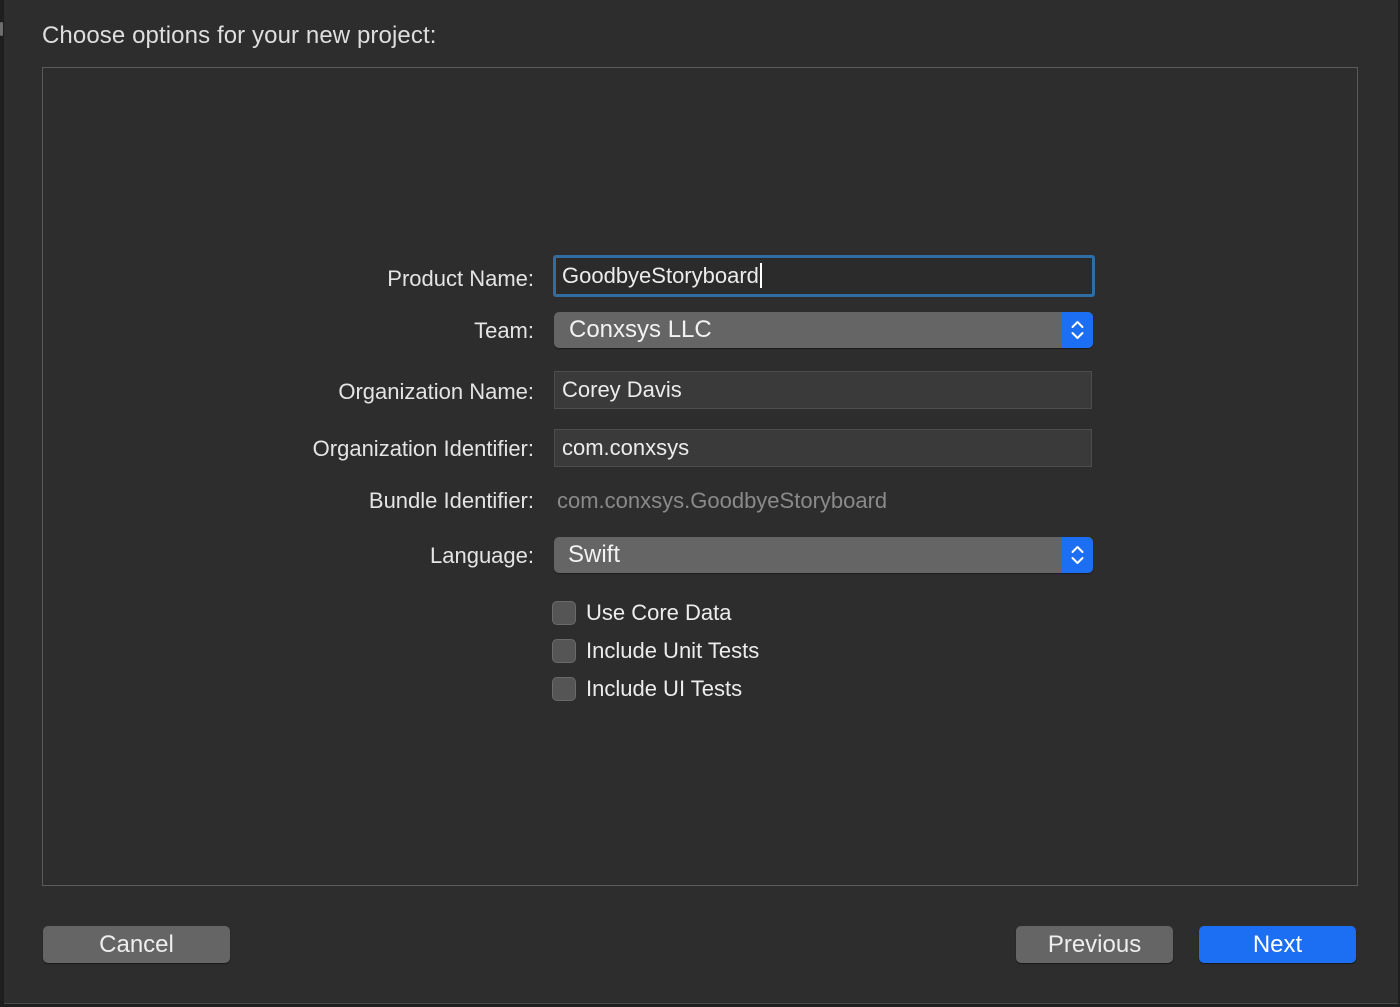 This screenshot has height=1007, width=1400. Describe the element at coordinates (504, 330) in the screenshot. I see `team-label: Team:` at that location.